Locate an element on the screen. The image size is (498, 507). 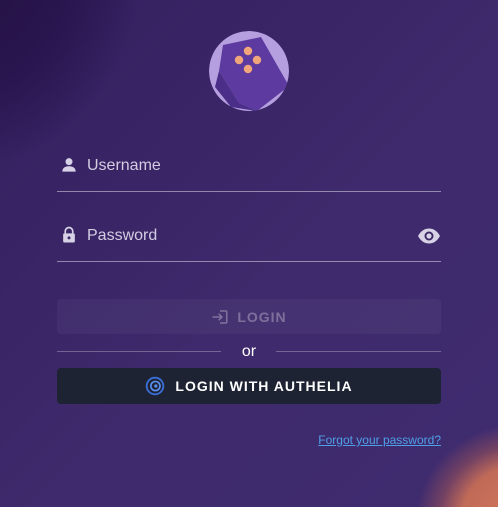
password-field is located at coordinates (249, 241).